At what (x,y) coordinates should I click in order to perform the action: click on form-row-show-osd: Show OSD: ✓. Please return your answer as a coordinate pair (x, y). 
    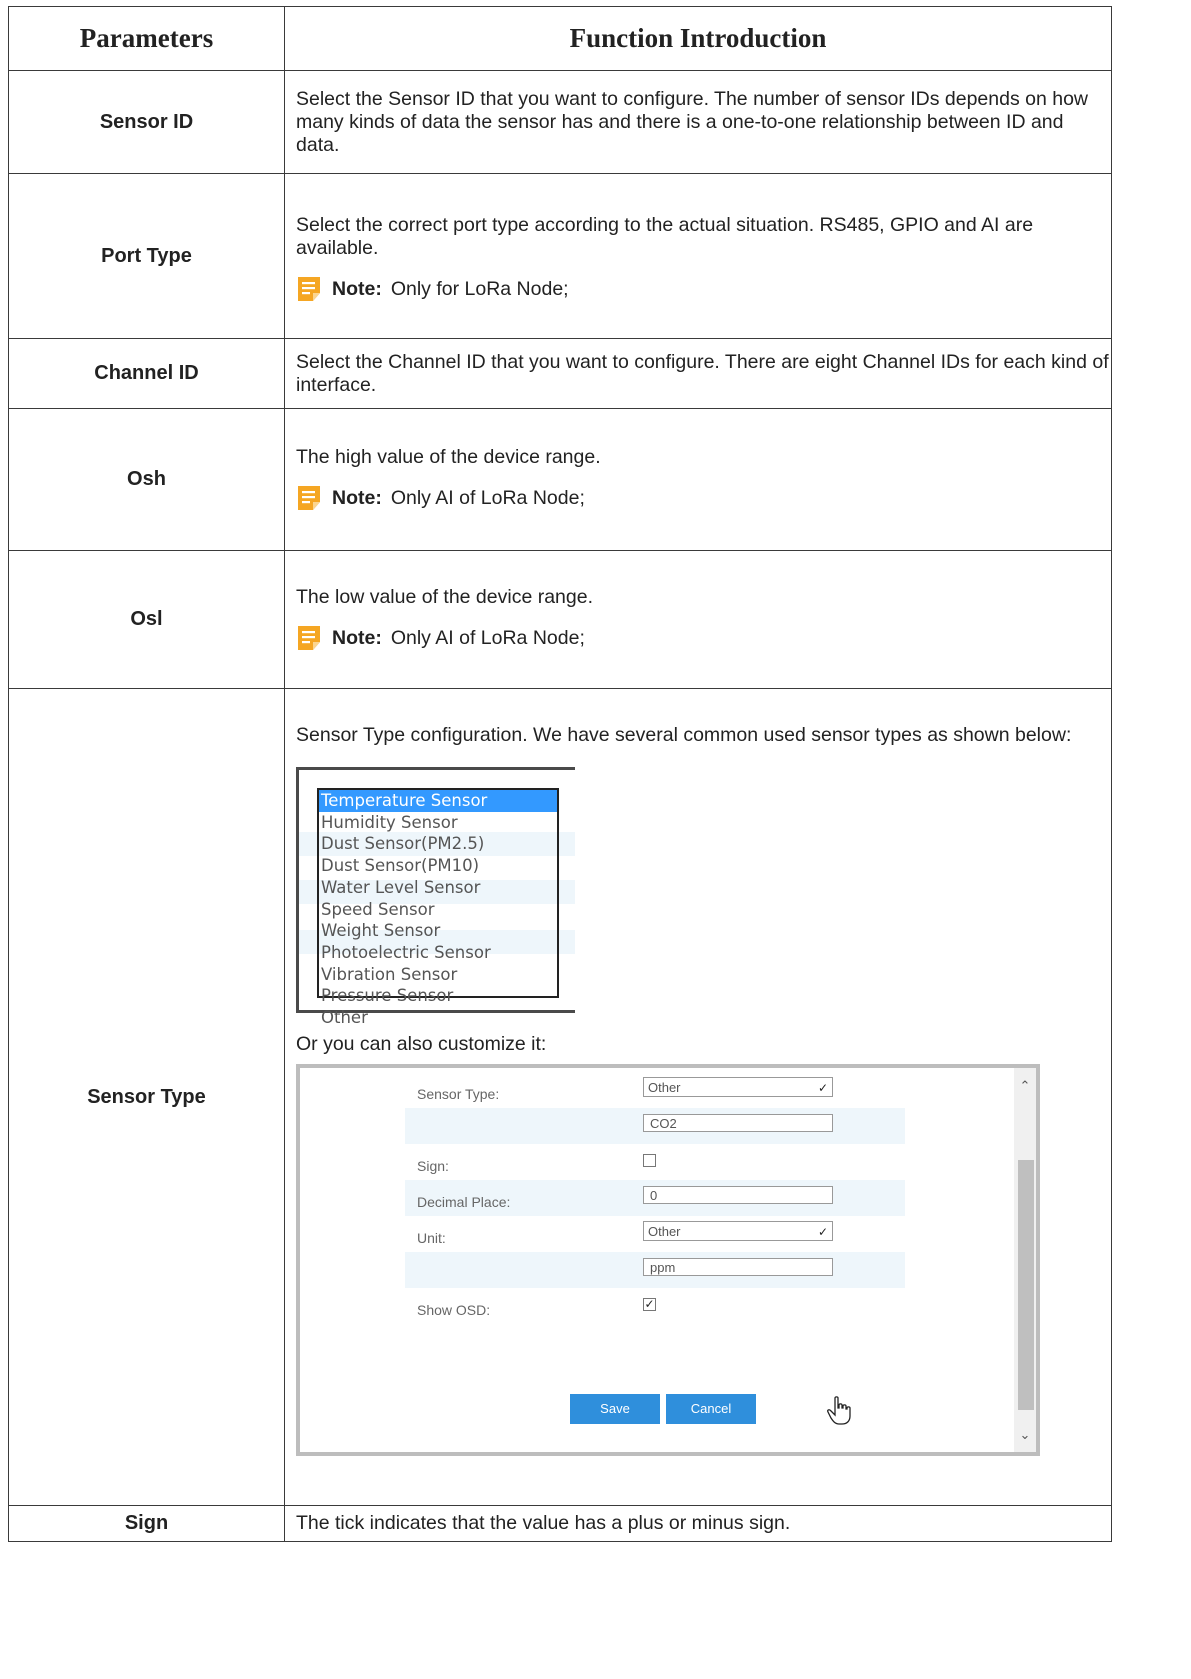
    Looking at the image, I should click on (655, 1306).